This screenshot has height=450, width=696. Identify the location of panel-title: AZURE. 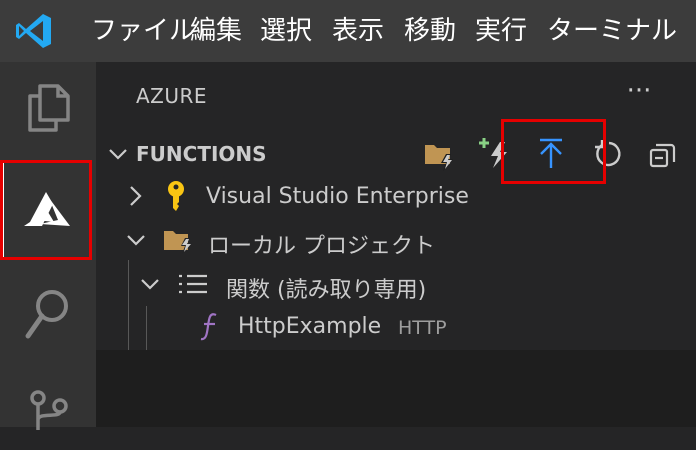
(172, 96).